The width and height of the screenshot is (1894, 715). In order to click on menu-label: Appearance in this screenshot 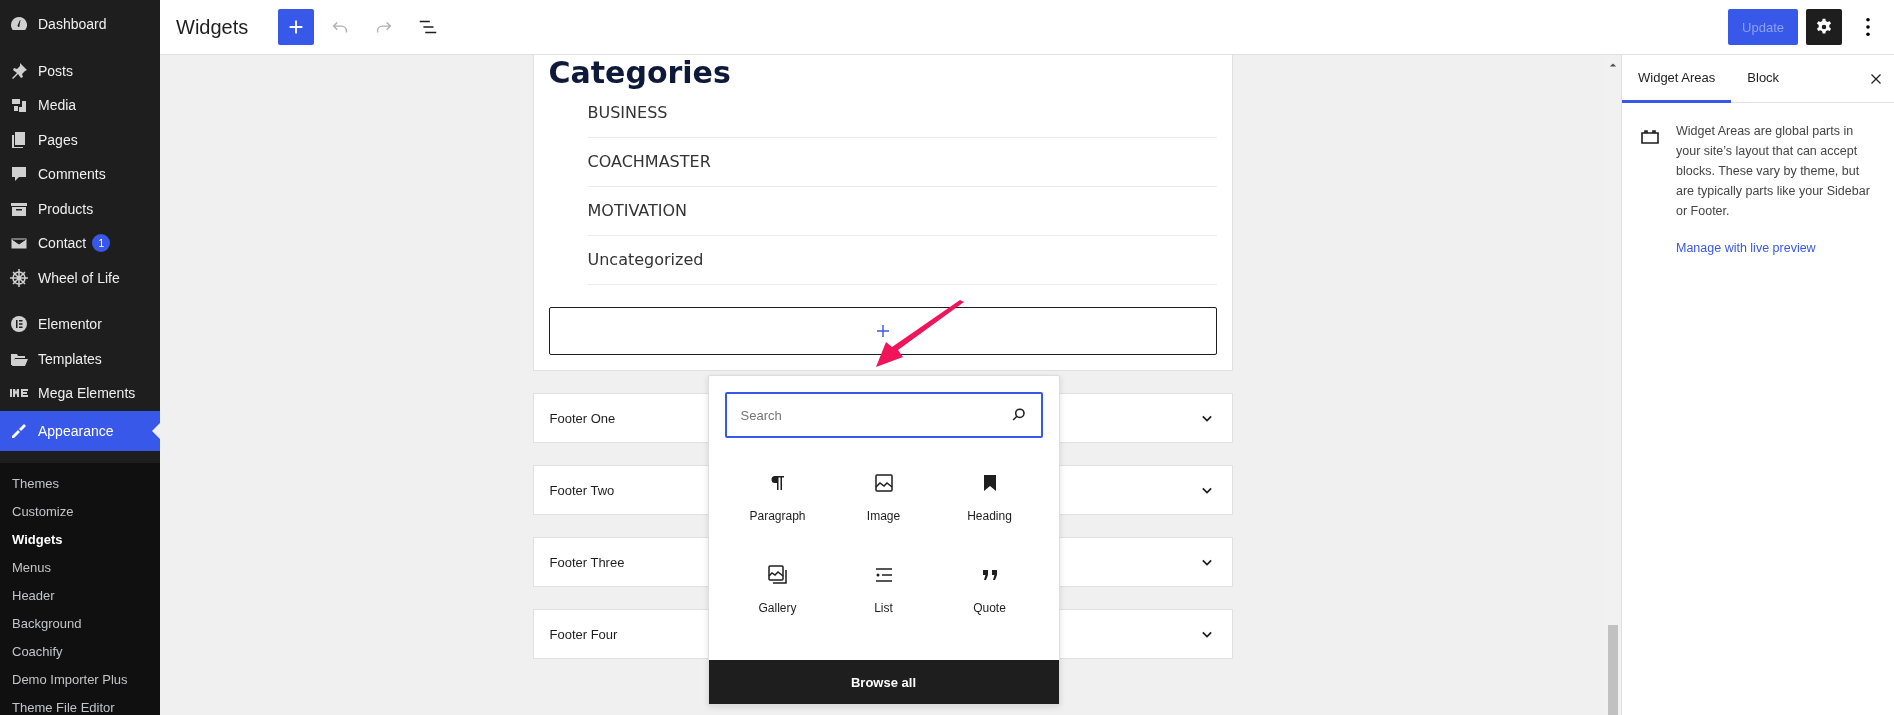, I will do `click(76, 430)`.